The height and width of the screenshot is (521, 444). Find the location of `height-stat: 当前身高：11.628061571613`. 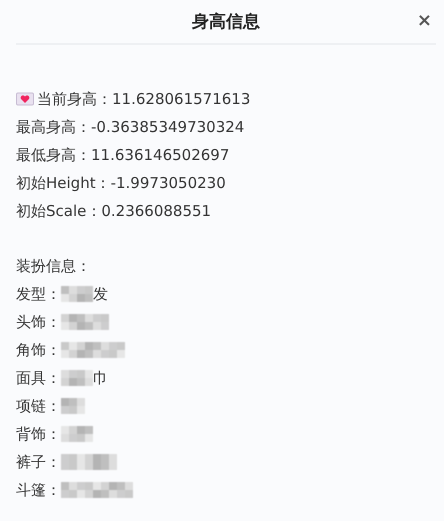

height-stat: 当前身高：11.628061571613 is located at coordinates (143, 99).